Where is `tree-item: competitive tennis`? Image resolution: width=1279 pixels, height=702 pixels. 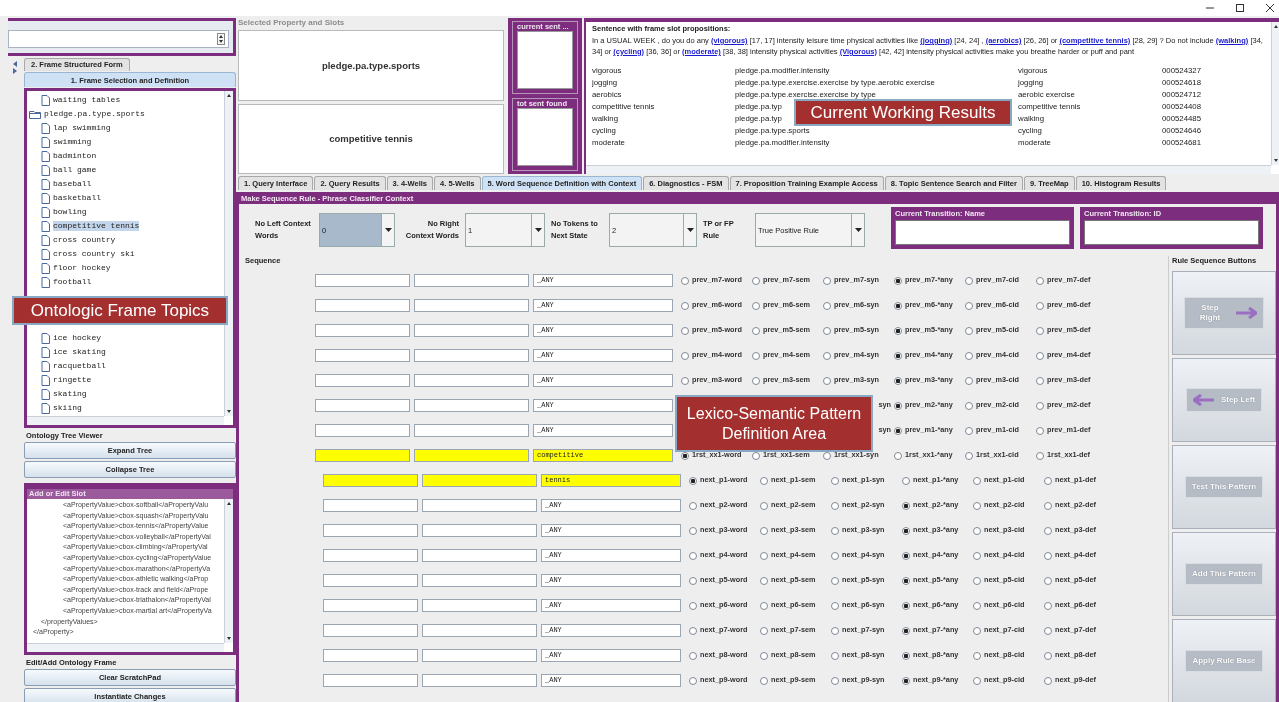
tree-item: competitive tennis is located at coordinates (96, 226).